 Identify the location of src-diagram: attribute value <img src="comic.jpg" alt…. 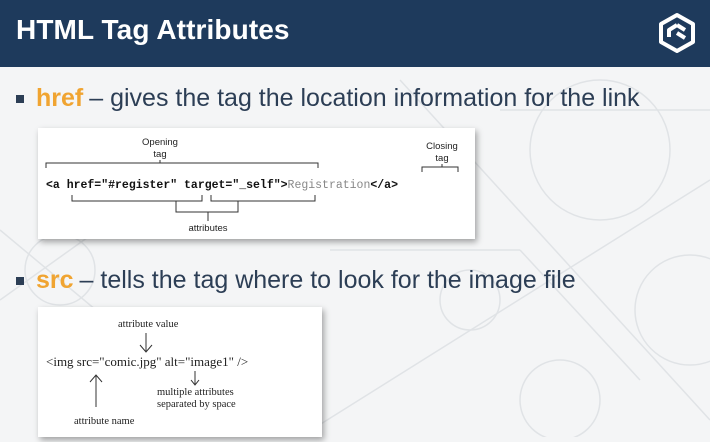
(147, 373).